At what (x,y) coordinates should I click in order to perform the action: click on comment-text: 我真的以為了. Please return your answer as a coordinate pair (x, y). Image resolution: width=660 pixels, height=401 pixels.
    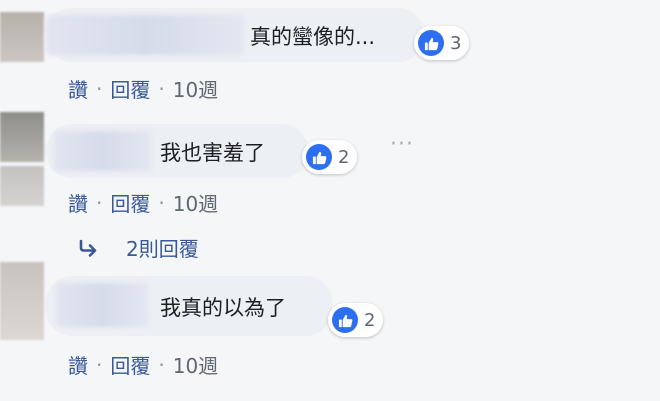
    Looking at the image, I should click on (223, 308).